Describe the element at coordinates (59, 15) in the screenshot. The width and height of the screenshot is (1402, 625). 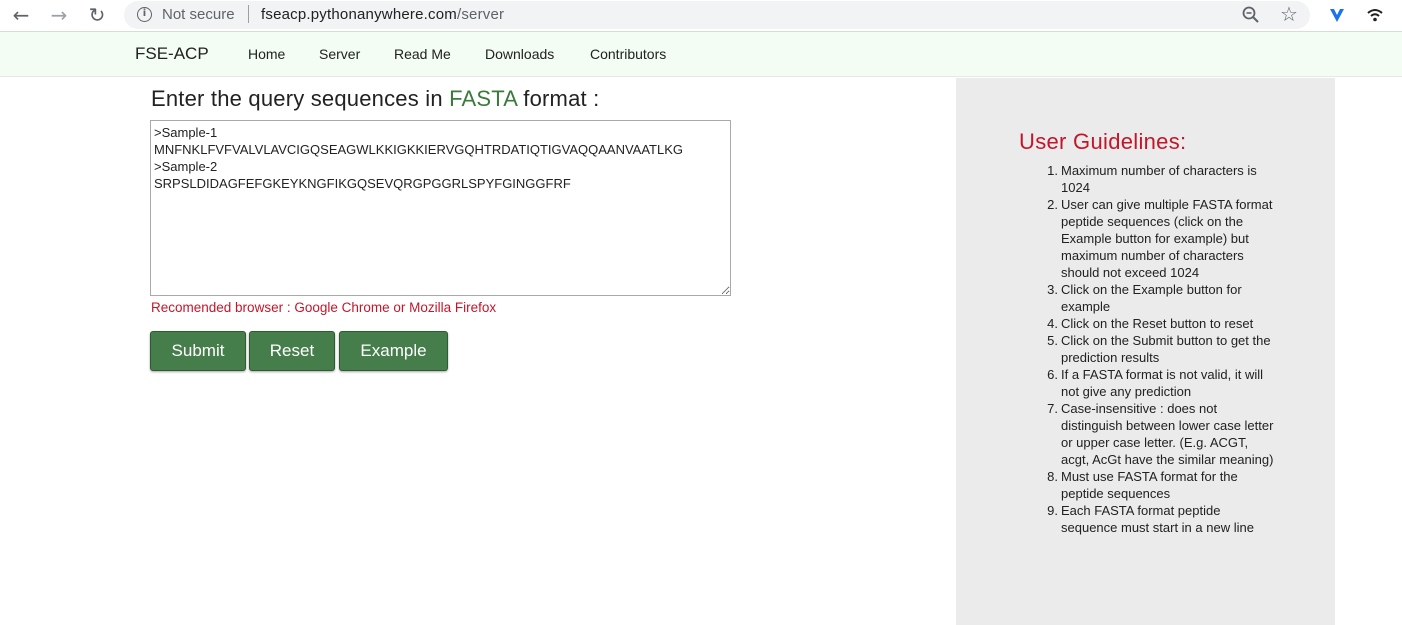
I see `forward-arrow-icon: →` at that location.